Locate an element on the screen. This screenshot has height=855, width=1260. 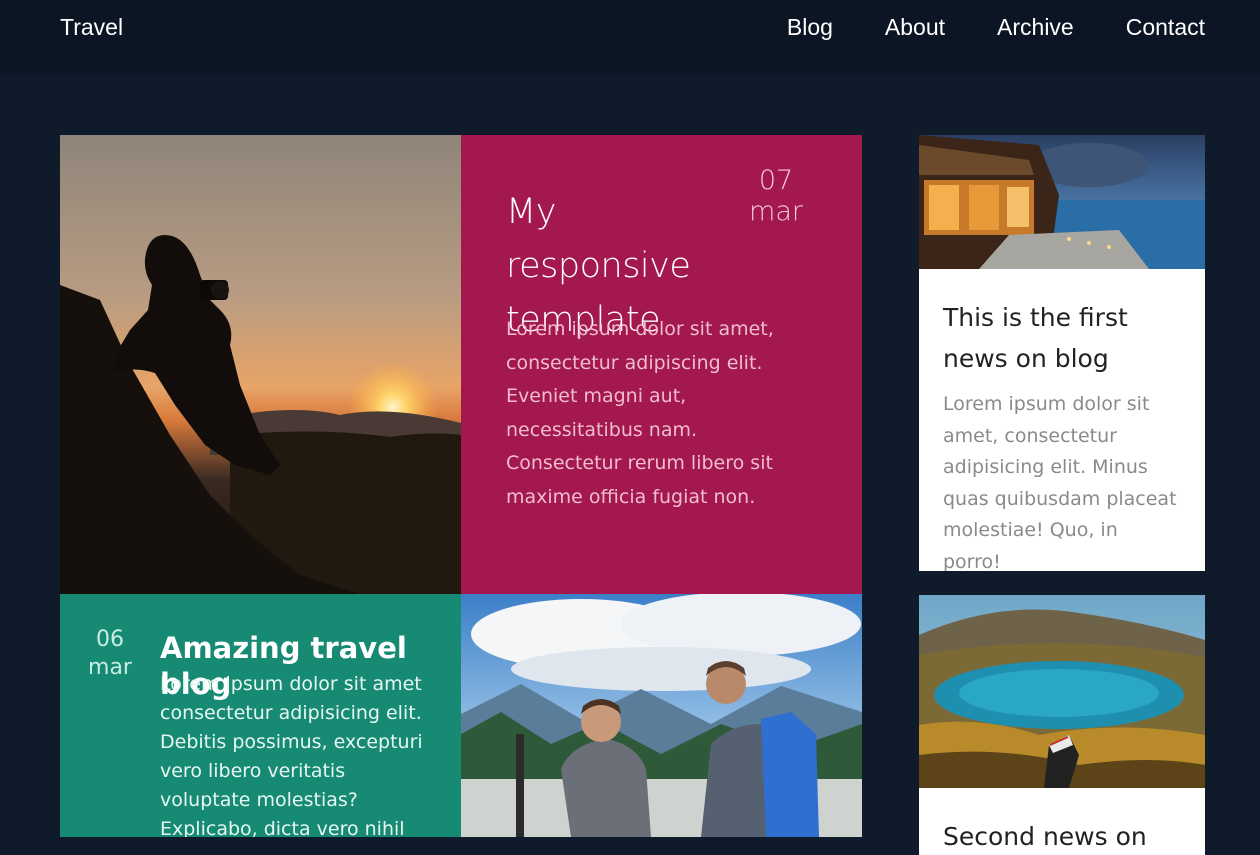
main-nav: Blog About Archive Contact is located at coordinates (970, 27).